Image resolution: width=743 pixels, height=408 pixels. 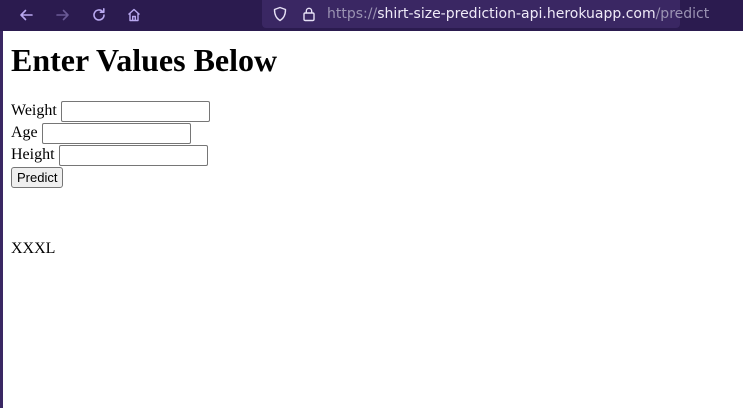 I want to click on back-button, so click(x=26, y=15).